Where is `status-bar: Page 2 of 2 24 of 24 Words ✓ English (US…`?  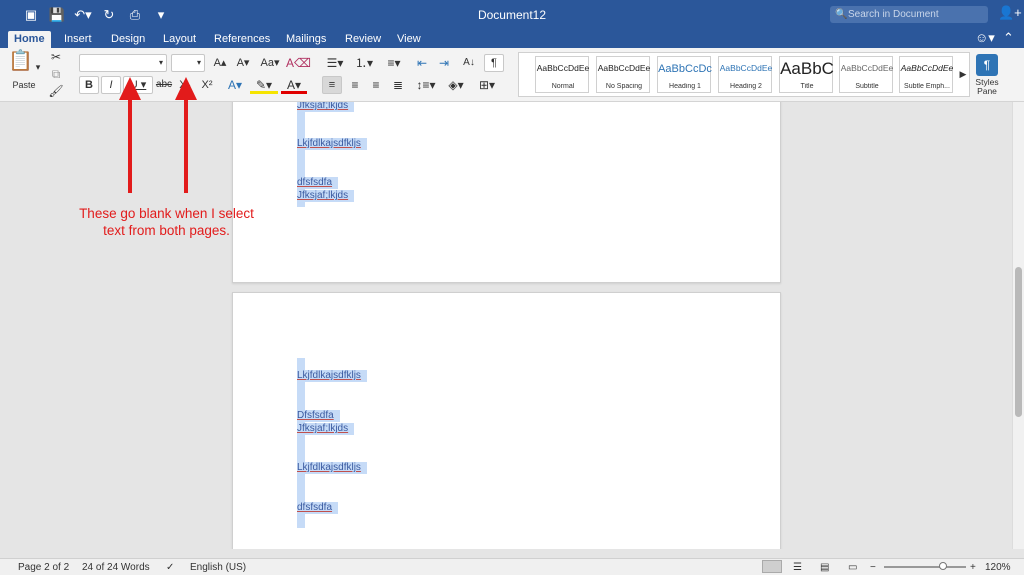 status-bar: Page 2 of 2 24 of 24 Words ✓ English (US… is located at coordinates (512, 566).